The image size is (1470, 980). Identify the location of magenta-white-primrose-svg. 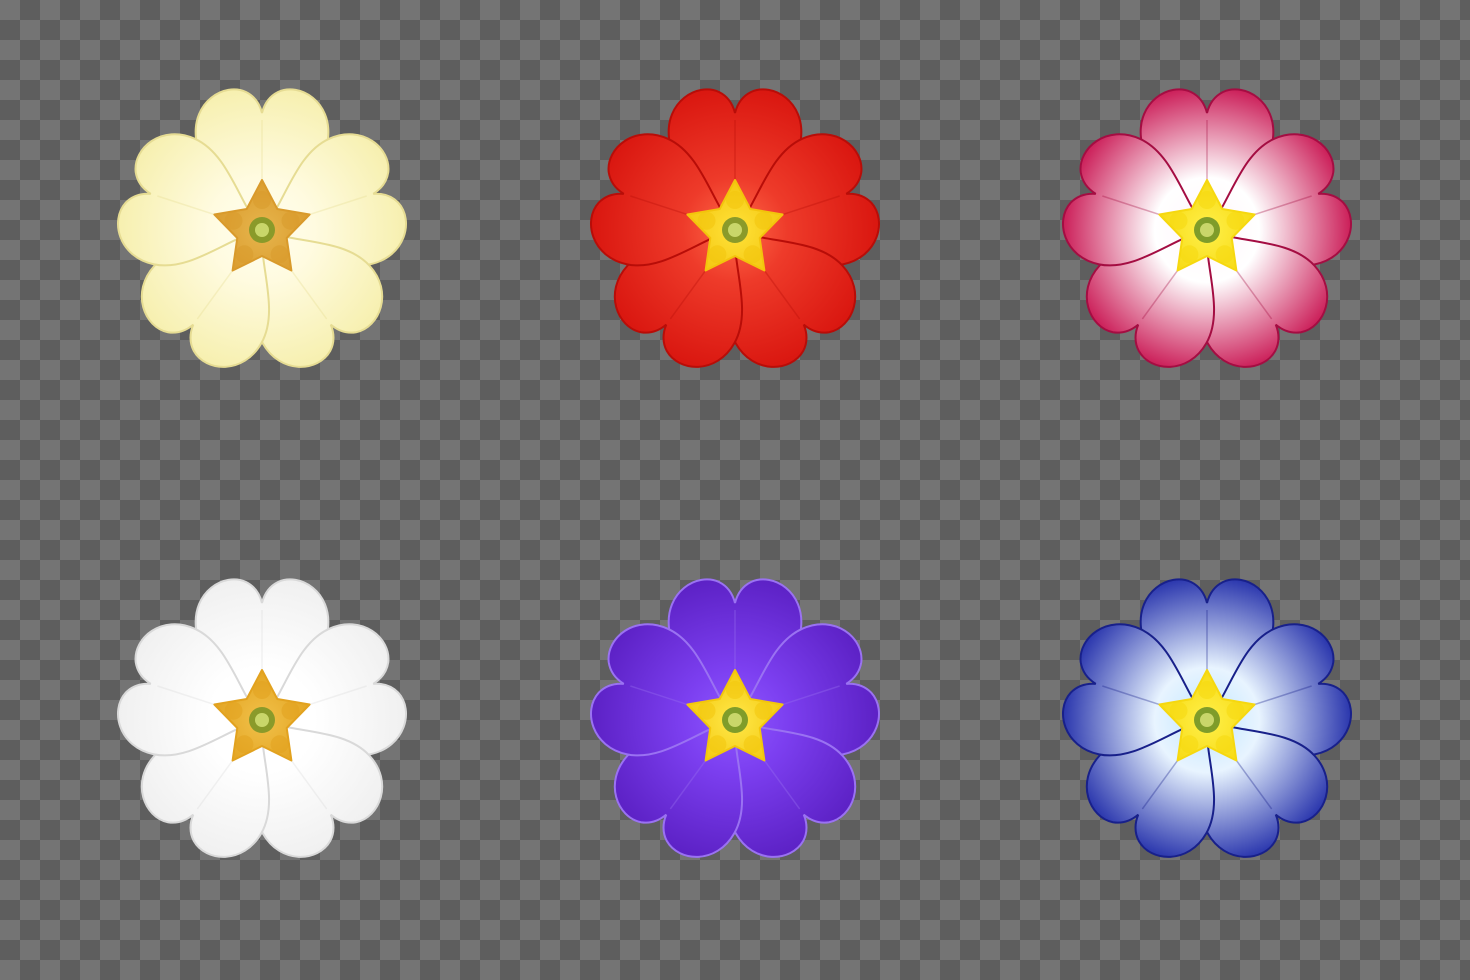
(1207, 228).